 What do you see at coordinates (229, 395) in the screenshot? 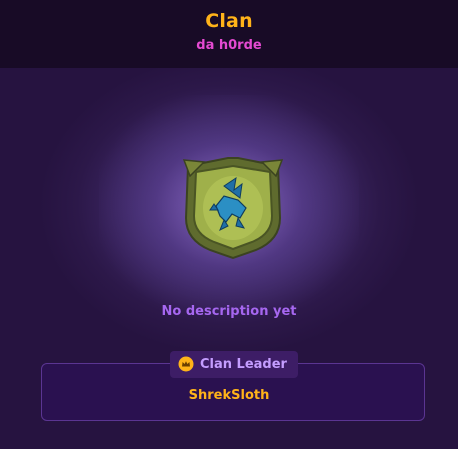
I see `clan-leader-name: ShrekSloth` at bounding box center [229, 395].